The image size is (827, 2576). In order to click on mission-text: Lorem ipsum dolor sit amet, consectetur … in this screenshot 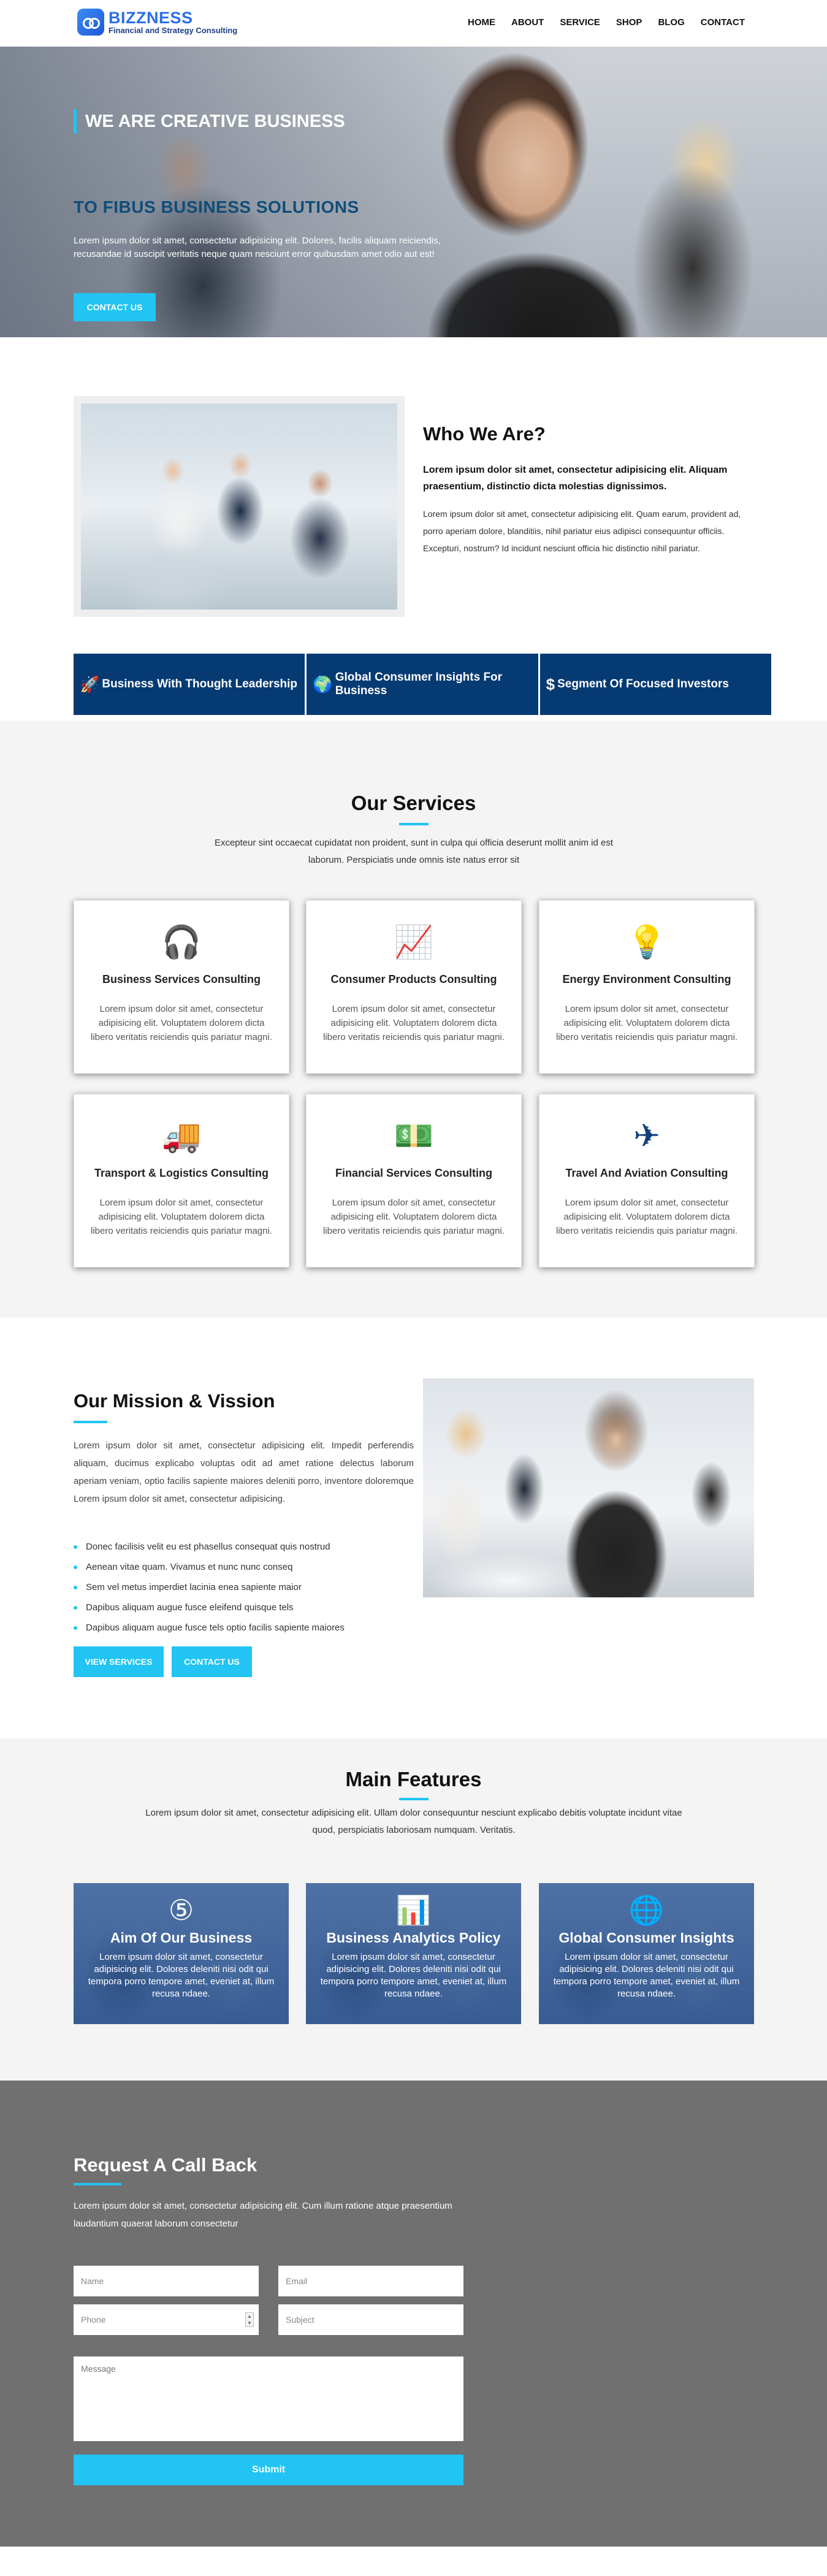, I will do `click(244, 1472)`.